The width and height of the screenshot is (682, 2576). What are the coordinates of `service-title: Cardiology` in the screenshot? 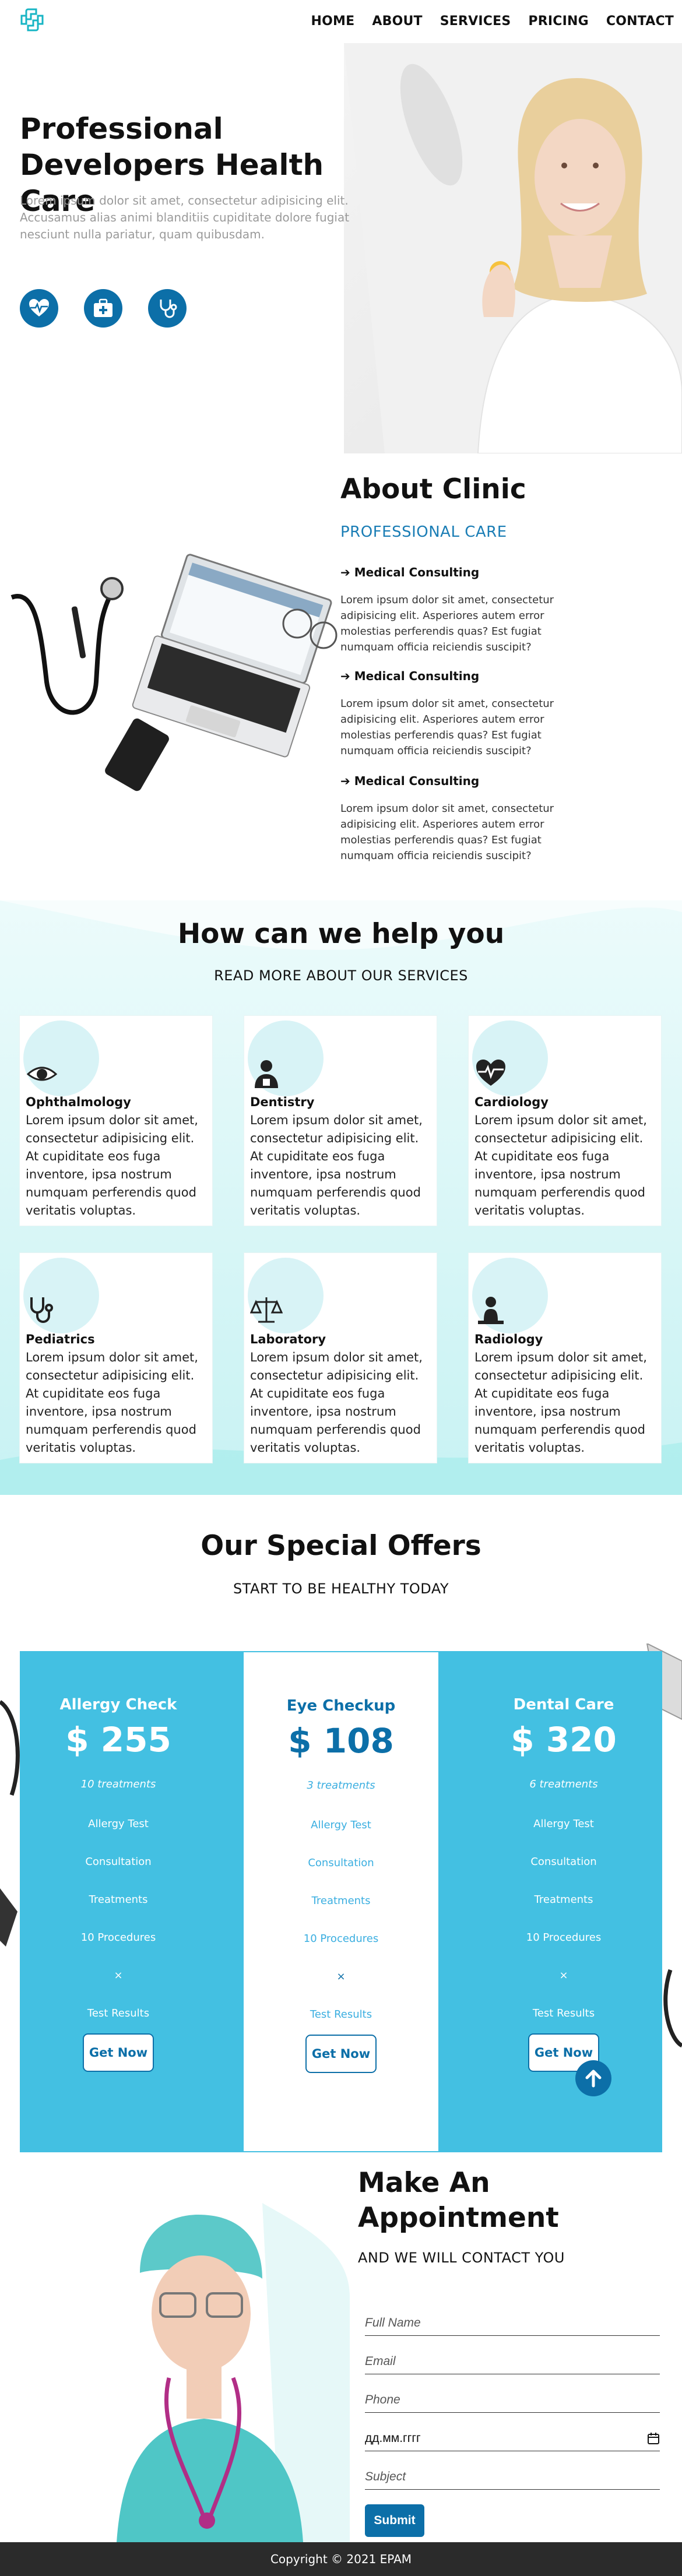 It's located at (512, 1102).